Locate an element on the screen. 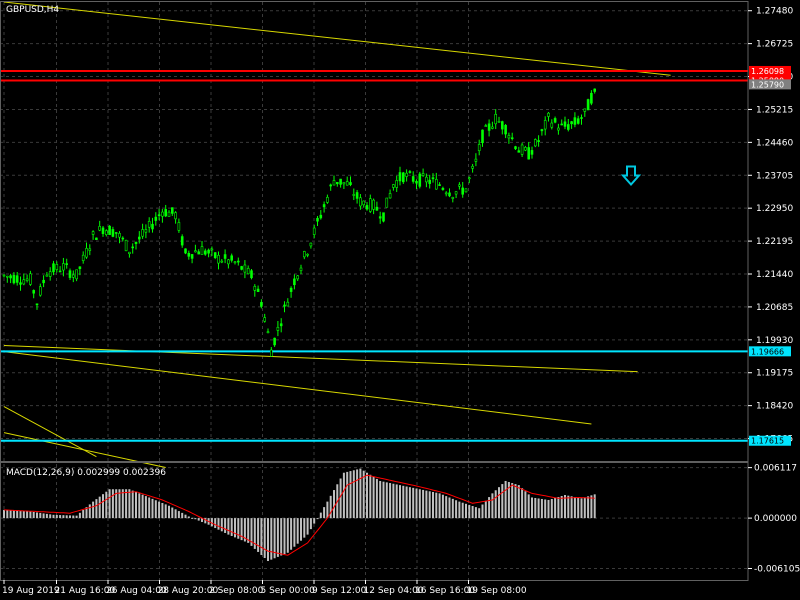 The image size is (800, 600). price-tag-label: 1.19666 is located at coordinates (767, 351).